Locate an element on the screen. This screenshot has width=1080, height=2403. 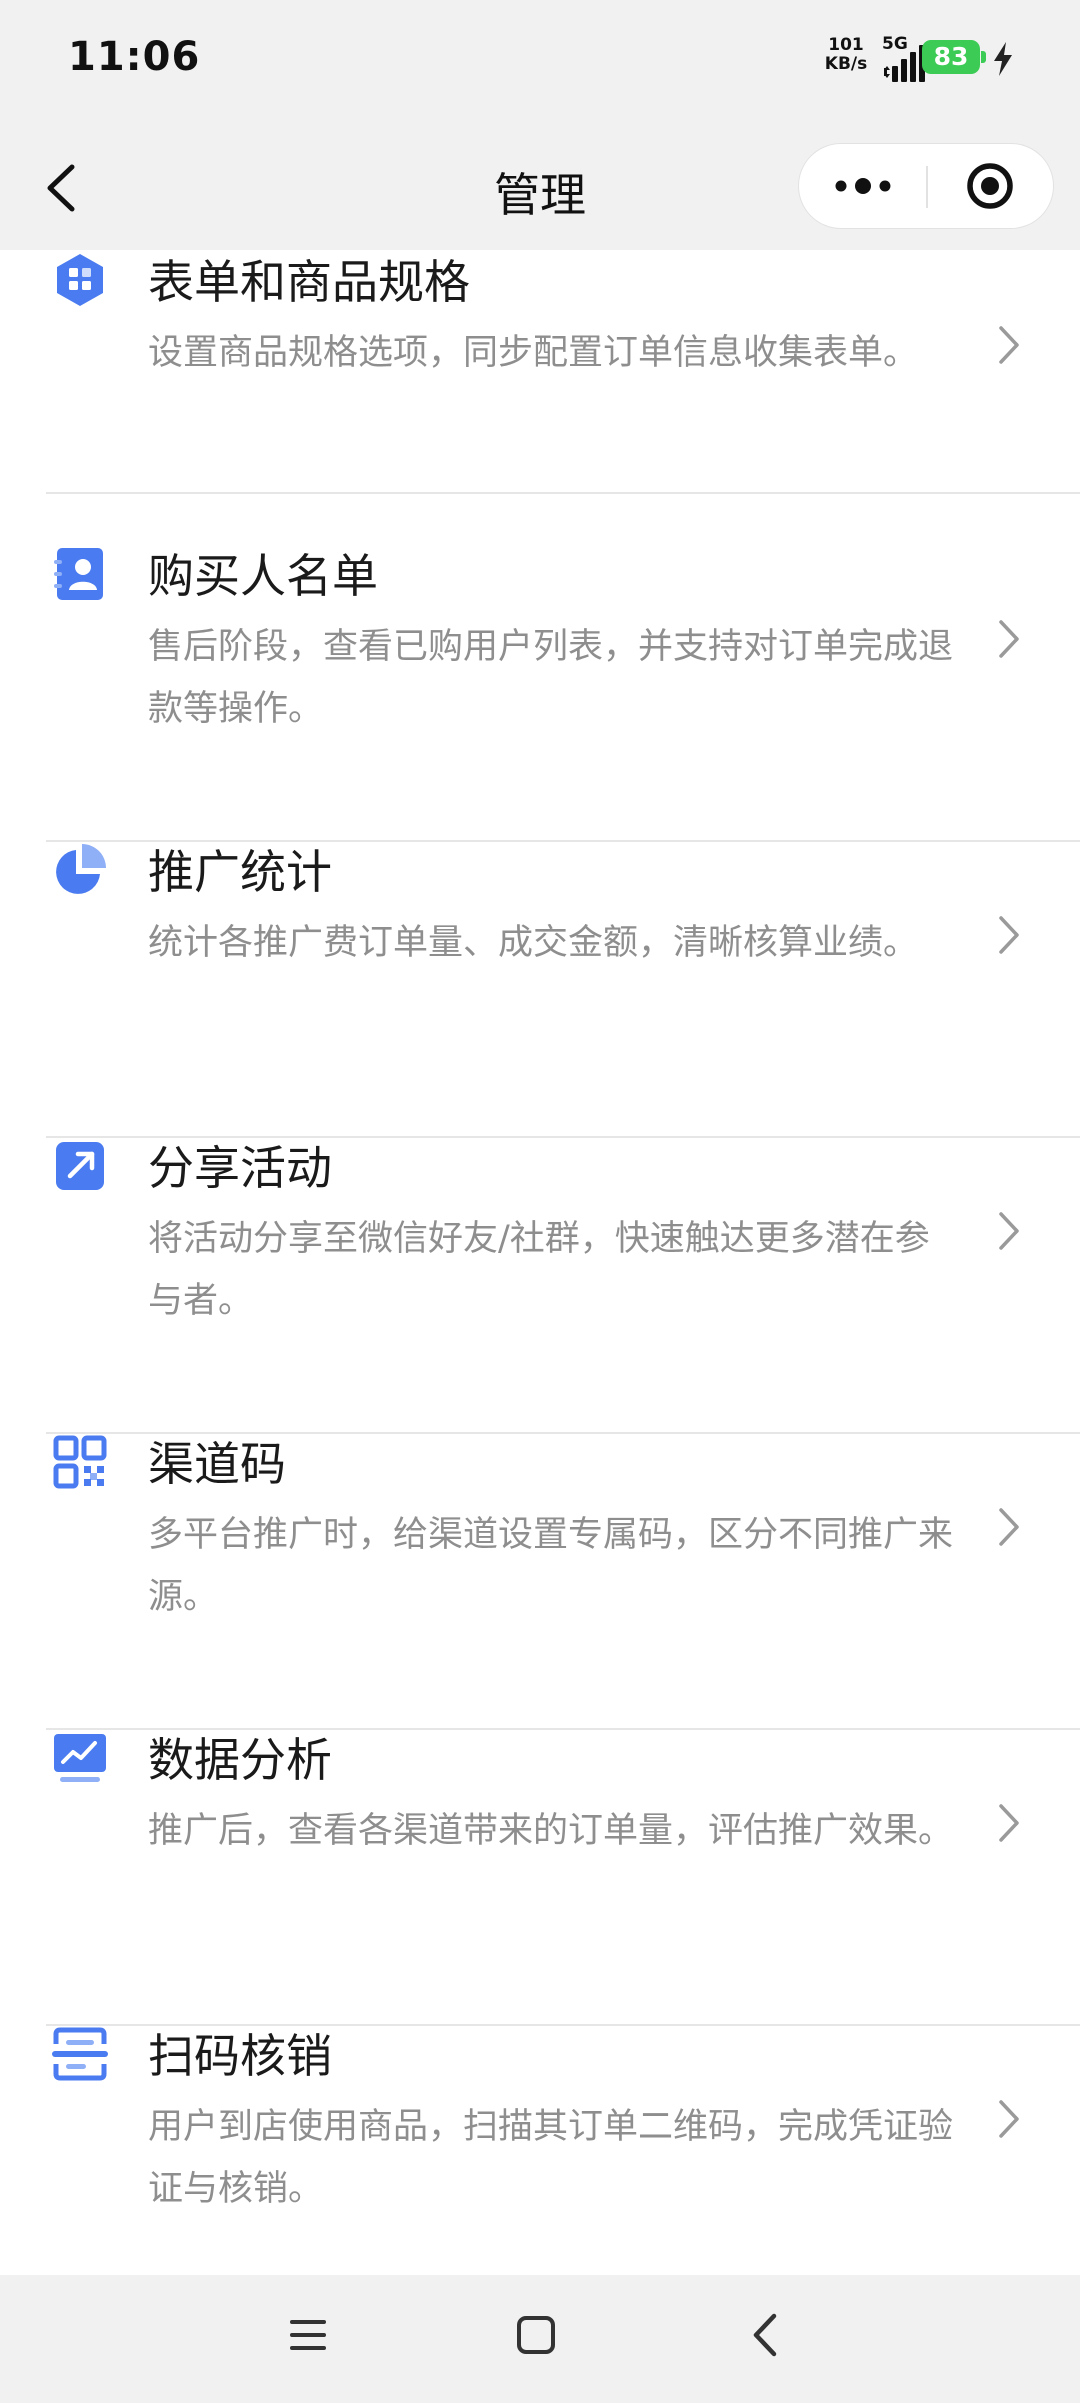
list-item-promotion-stats: 推广统计 统计各推广费订单量、成交金额，清晰核算业绩。 is located at coordinates (563, 990).